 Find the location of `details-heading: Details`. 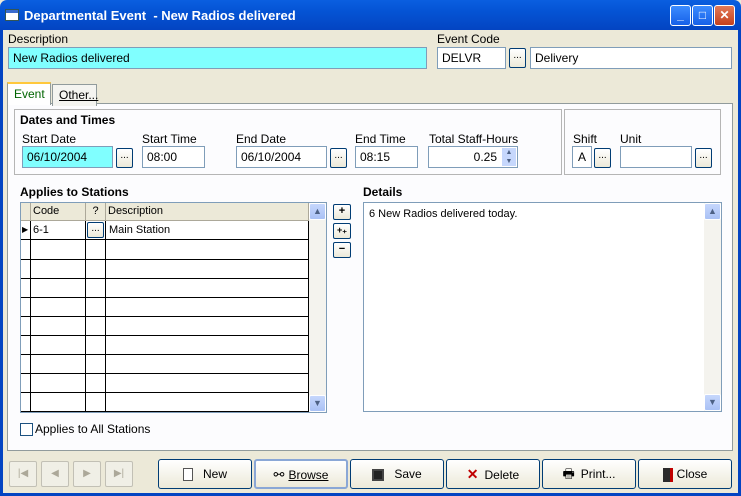

details-heading: Details is located at coordinates (383, 192).